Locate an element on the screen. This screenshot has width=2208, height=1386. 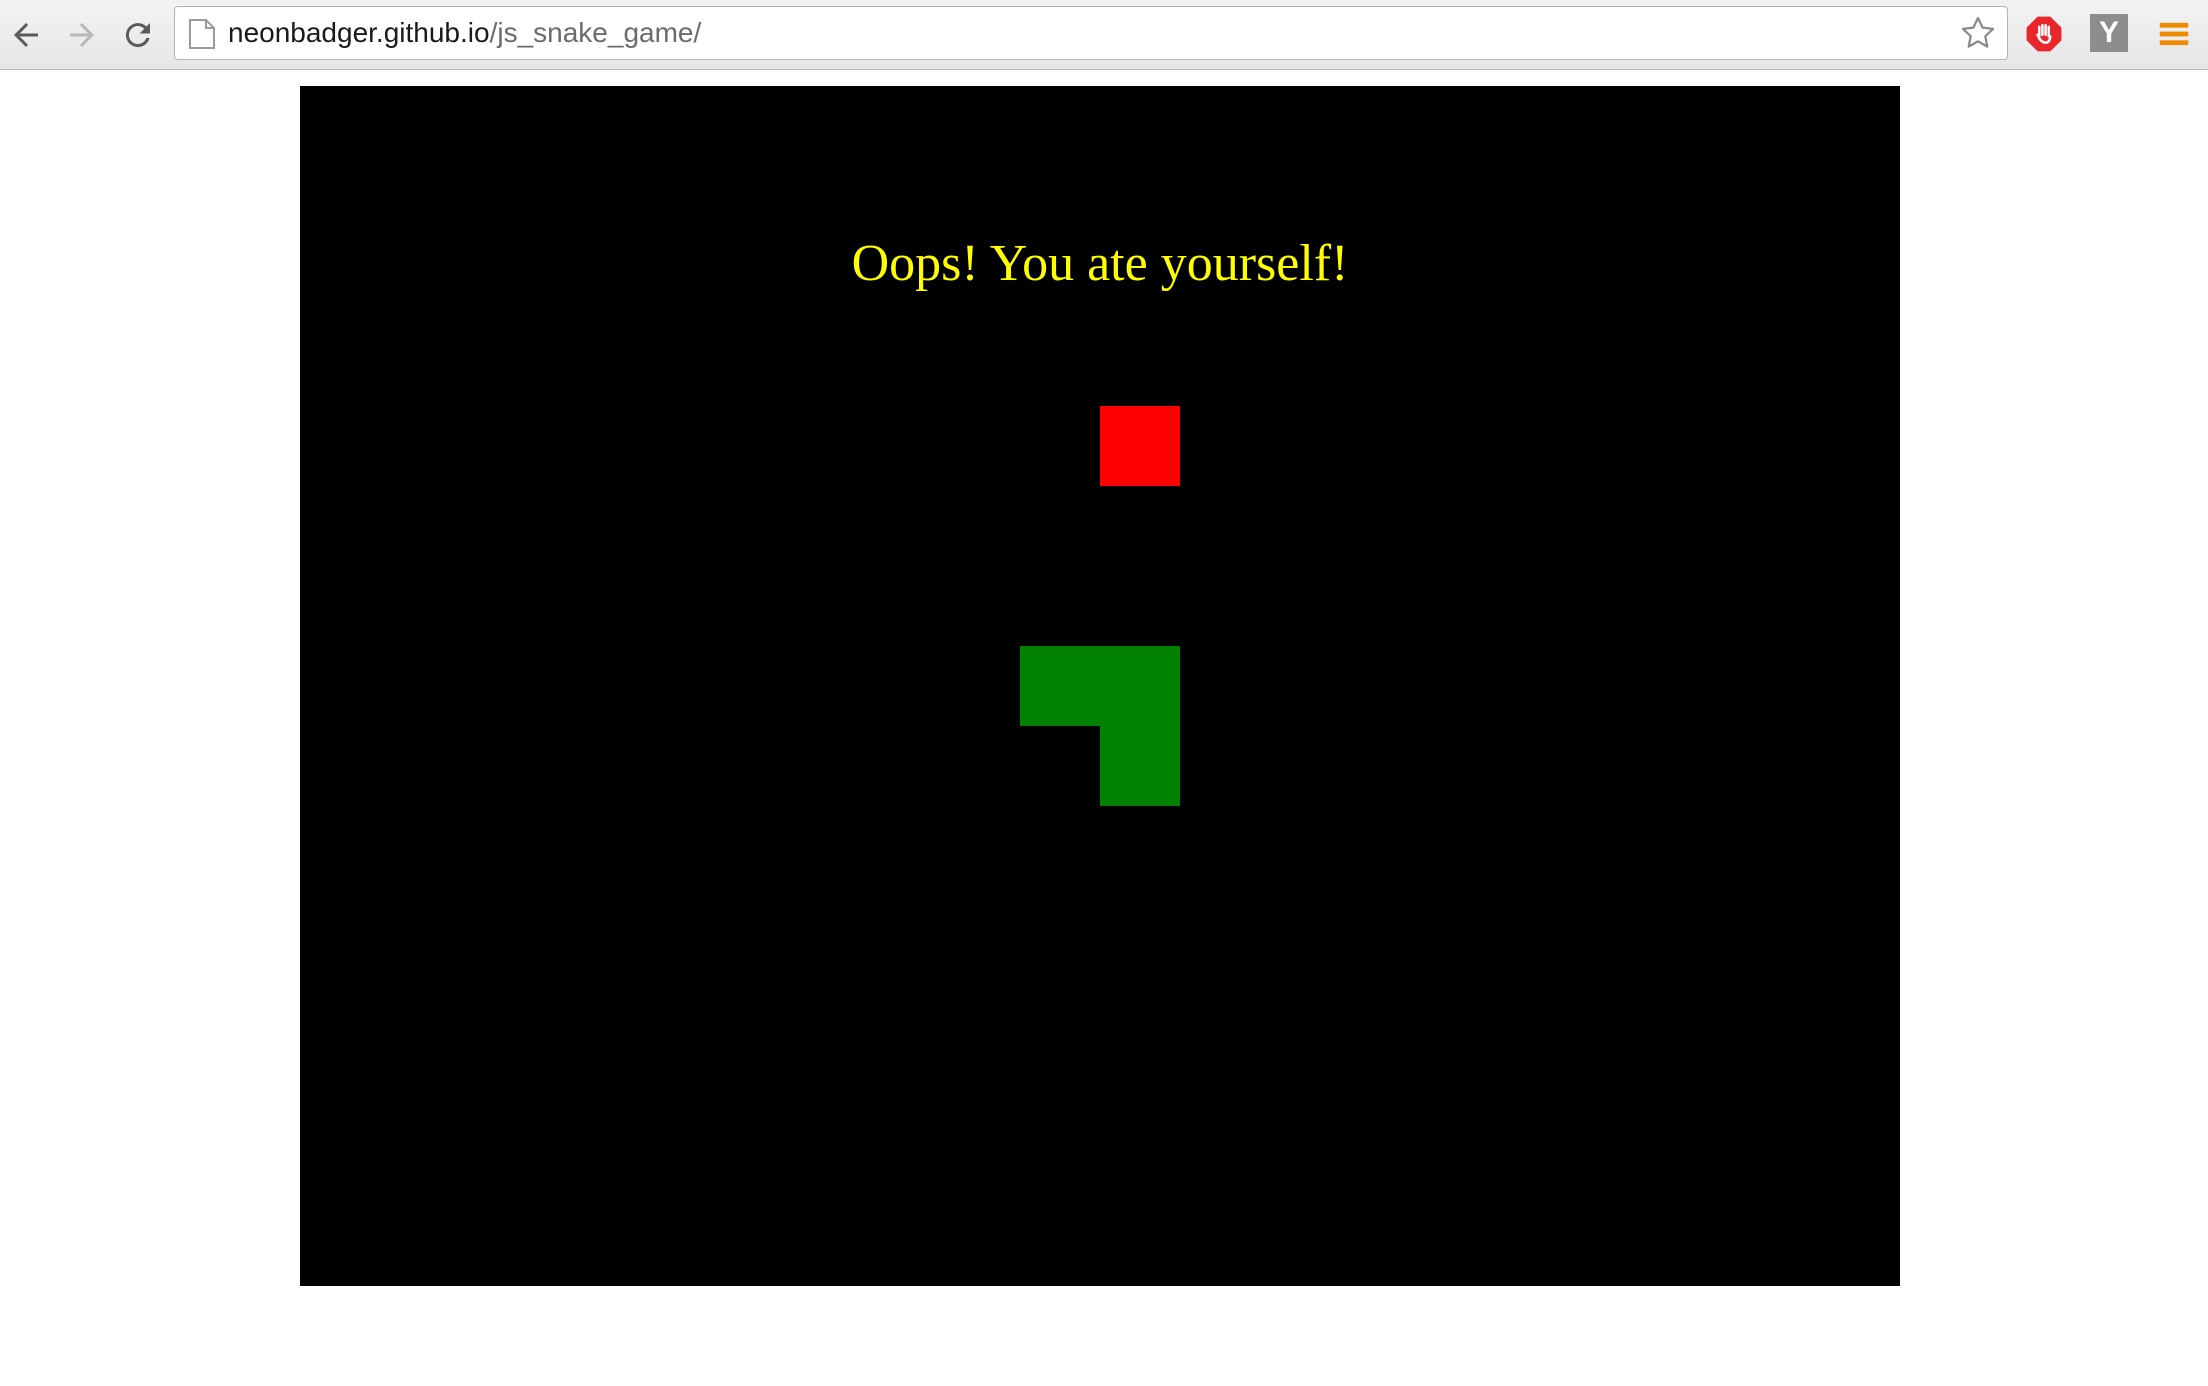
hamburger-menu-icon is located at coordinates (2174, 34).